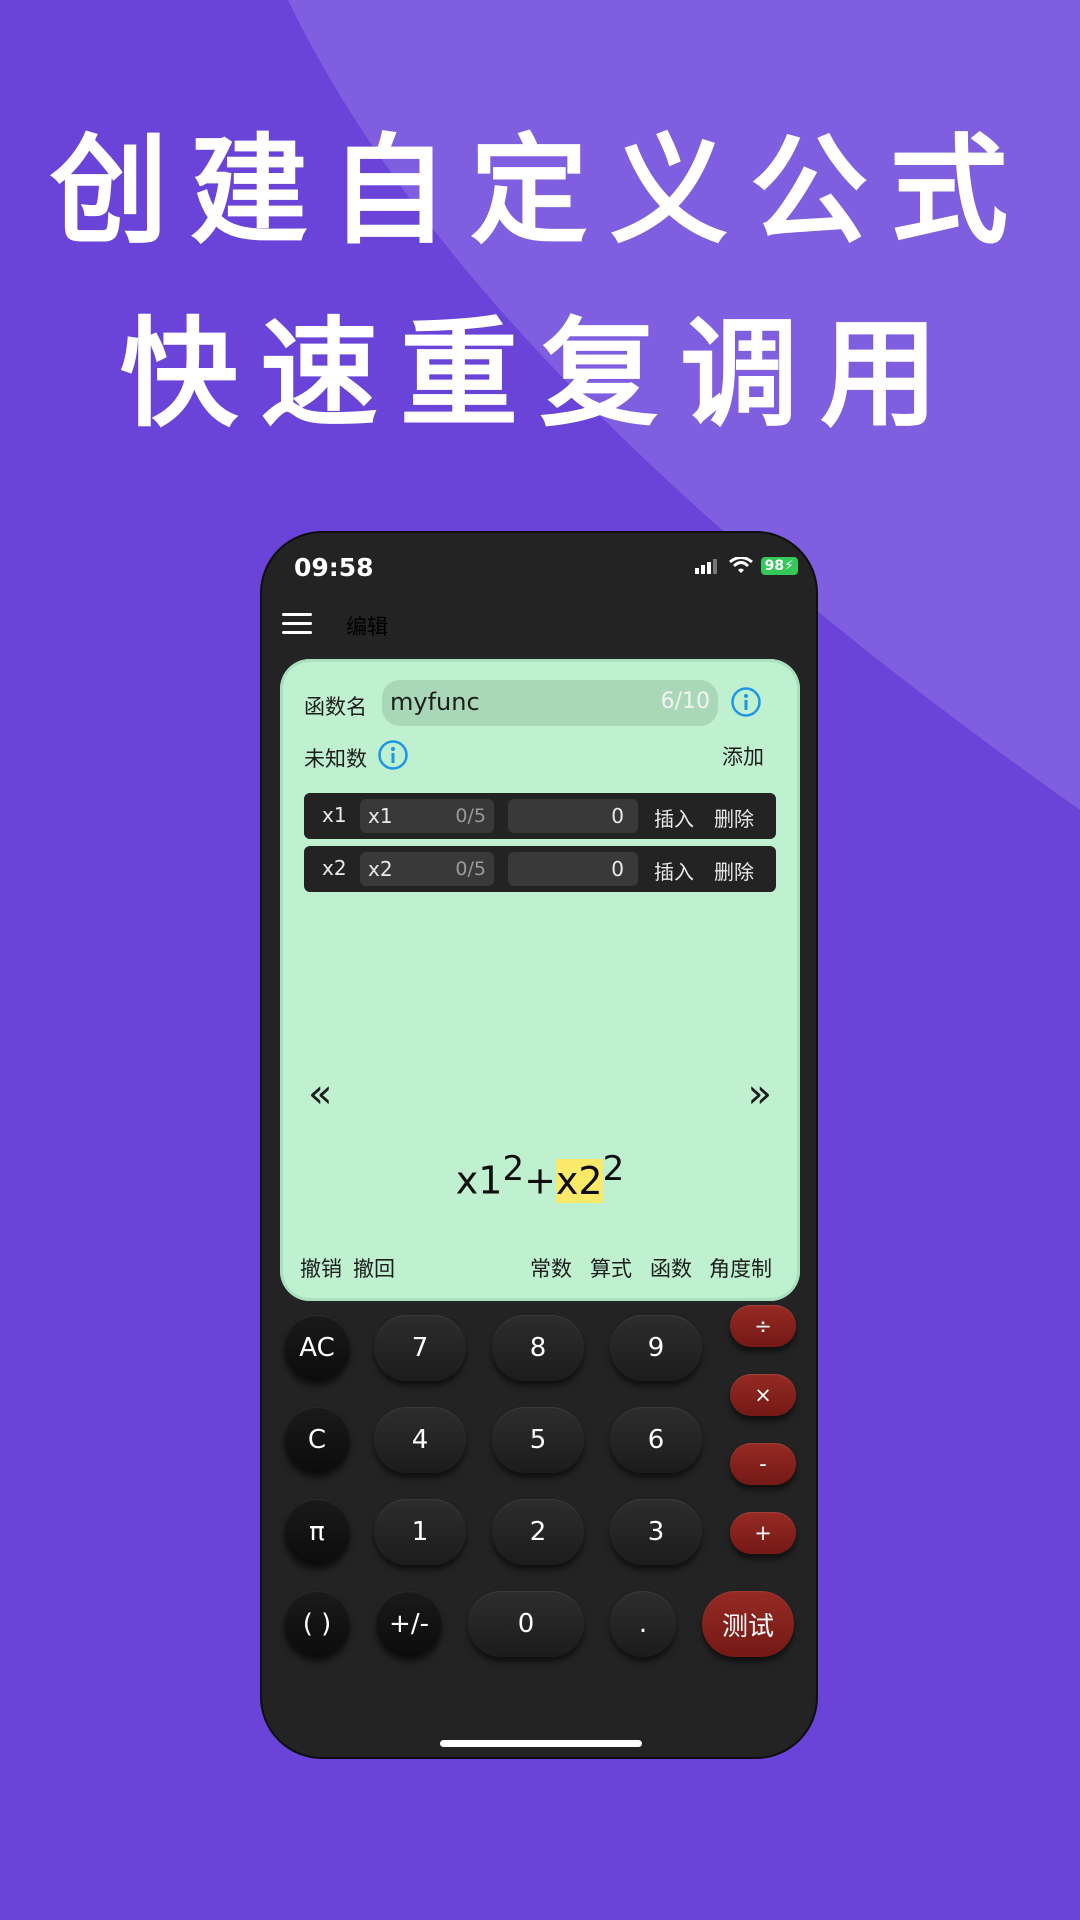  Describe the element at coordinates (374, 1268) in the screenshot. I see `redo-button: 撤回` at that location.